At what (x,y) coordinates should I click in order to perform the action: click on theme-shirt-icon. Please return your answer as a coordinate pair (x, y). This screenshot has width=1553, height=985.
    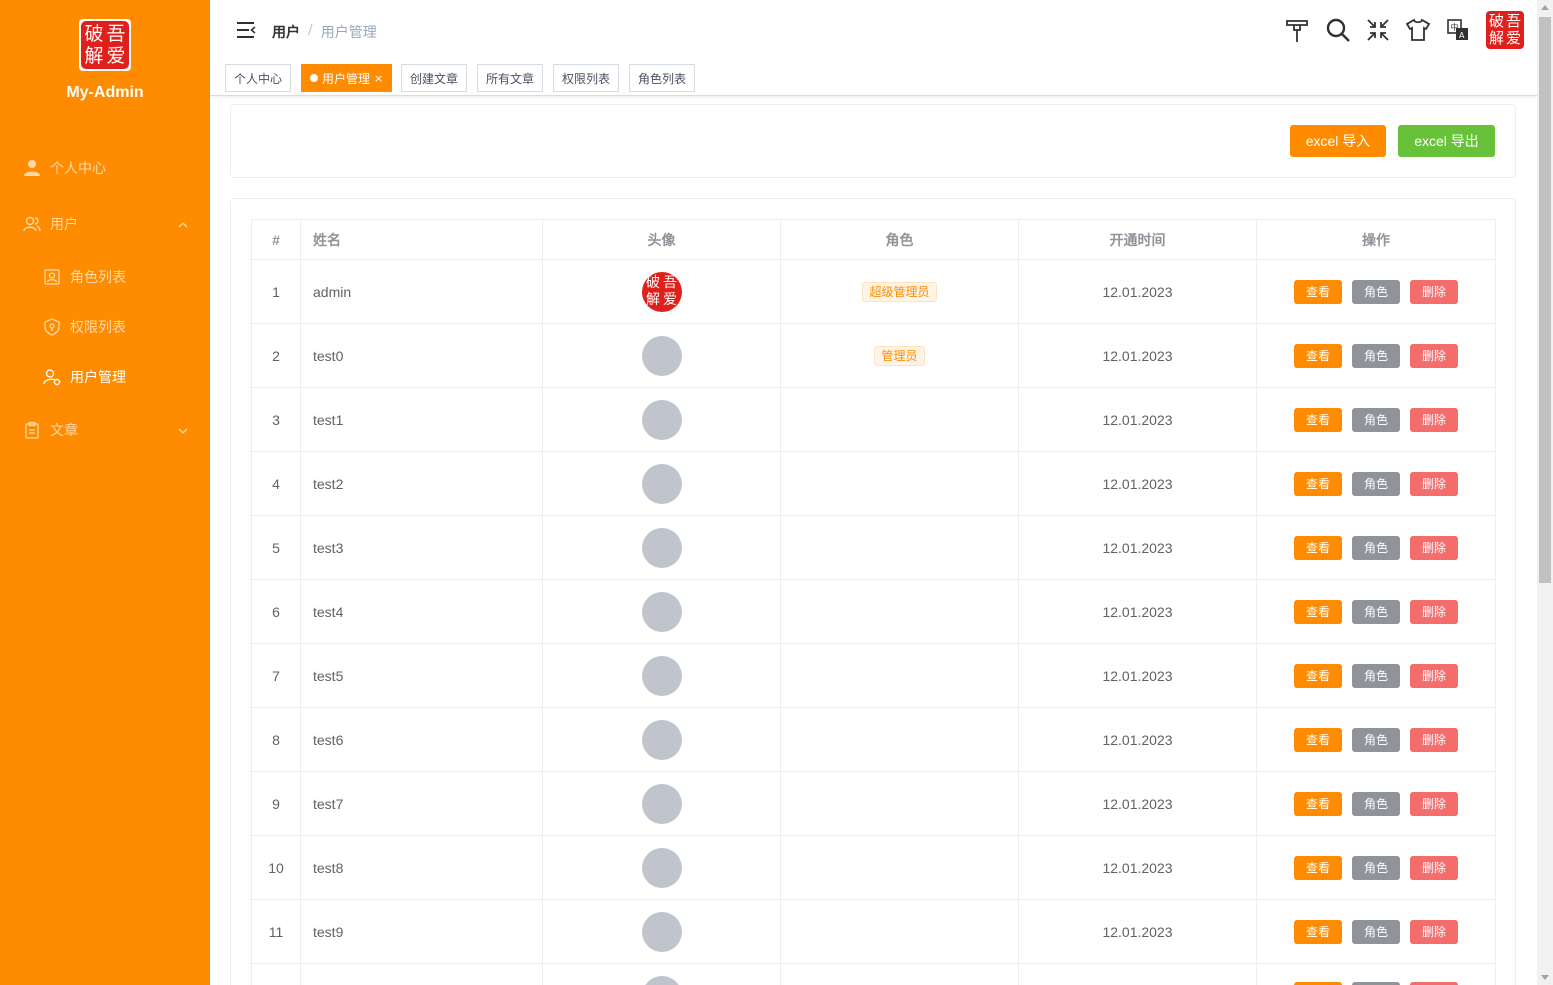
    Looking at the image, I should click on (1418, 30).